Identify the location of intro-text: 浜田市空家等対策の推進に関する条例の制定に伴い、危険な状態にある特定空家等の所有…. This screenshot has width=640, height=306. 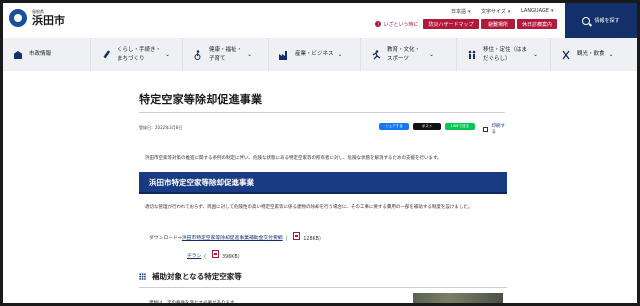
(293, 158).